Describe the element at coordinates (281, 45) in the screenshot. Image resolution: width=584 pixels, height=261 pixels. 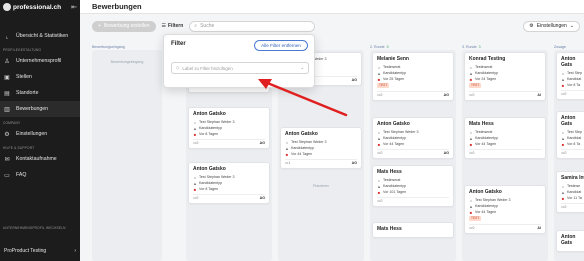
I see `clear-filters-button: Alle Filter entfernen` at that location.